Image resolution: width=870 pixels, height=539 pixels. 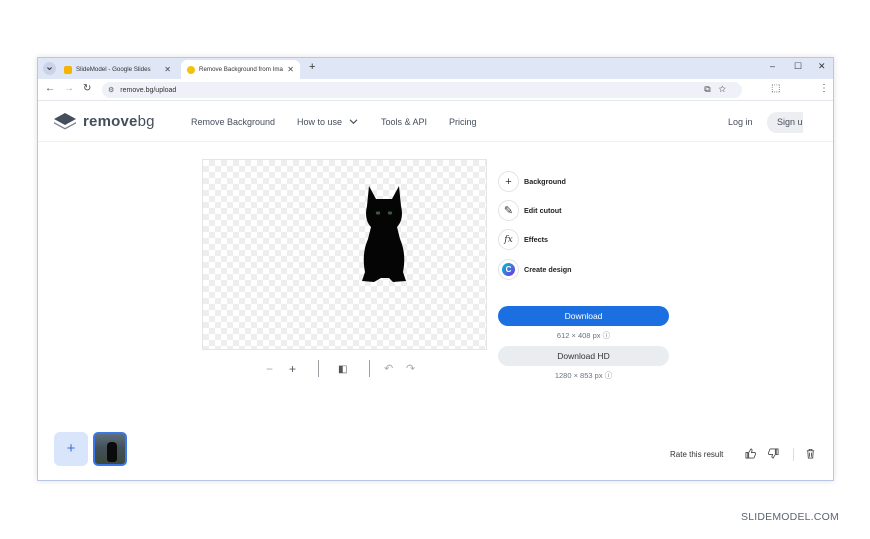 I want to click on canva-icon: C, so click(x=508, y=269).